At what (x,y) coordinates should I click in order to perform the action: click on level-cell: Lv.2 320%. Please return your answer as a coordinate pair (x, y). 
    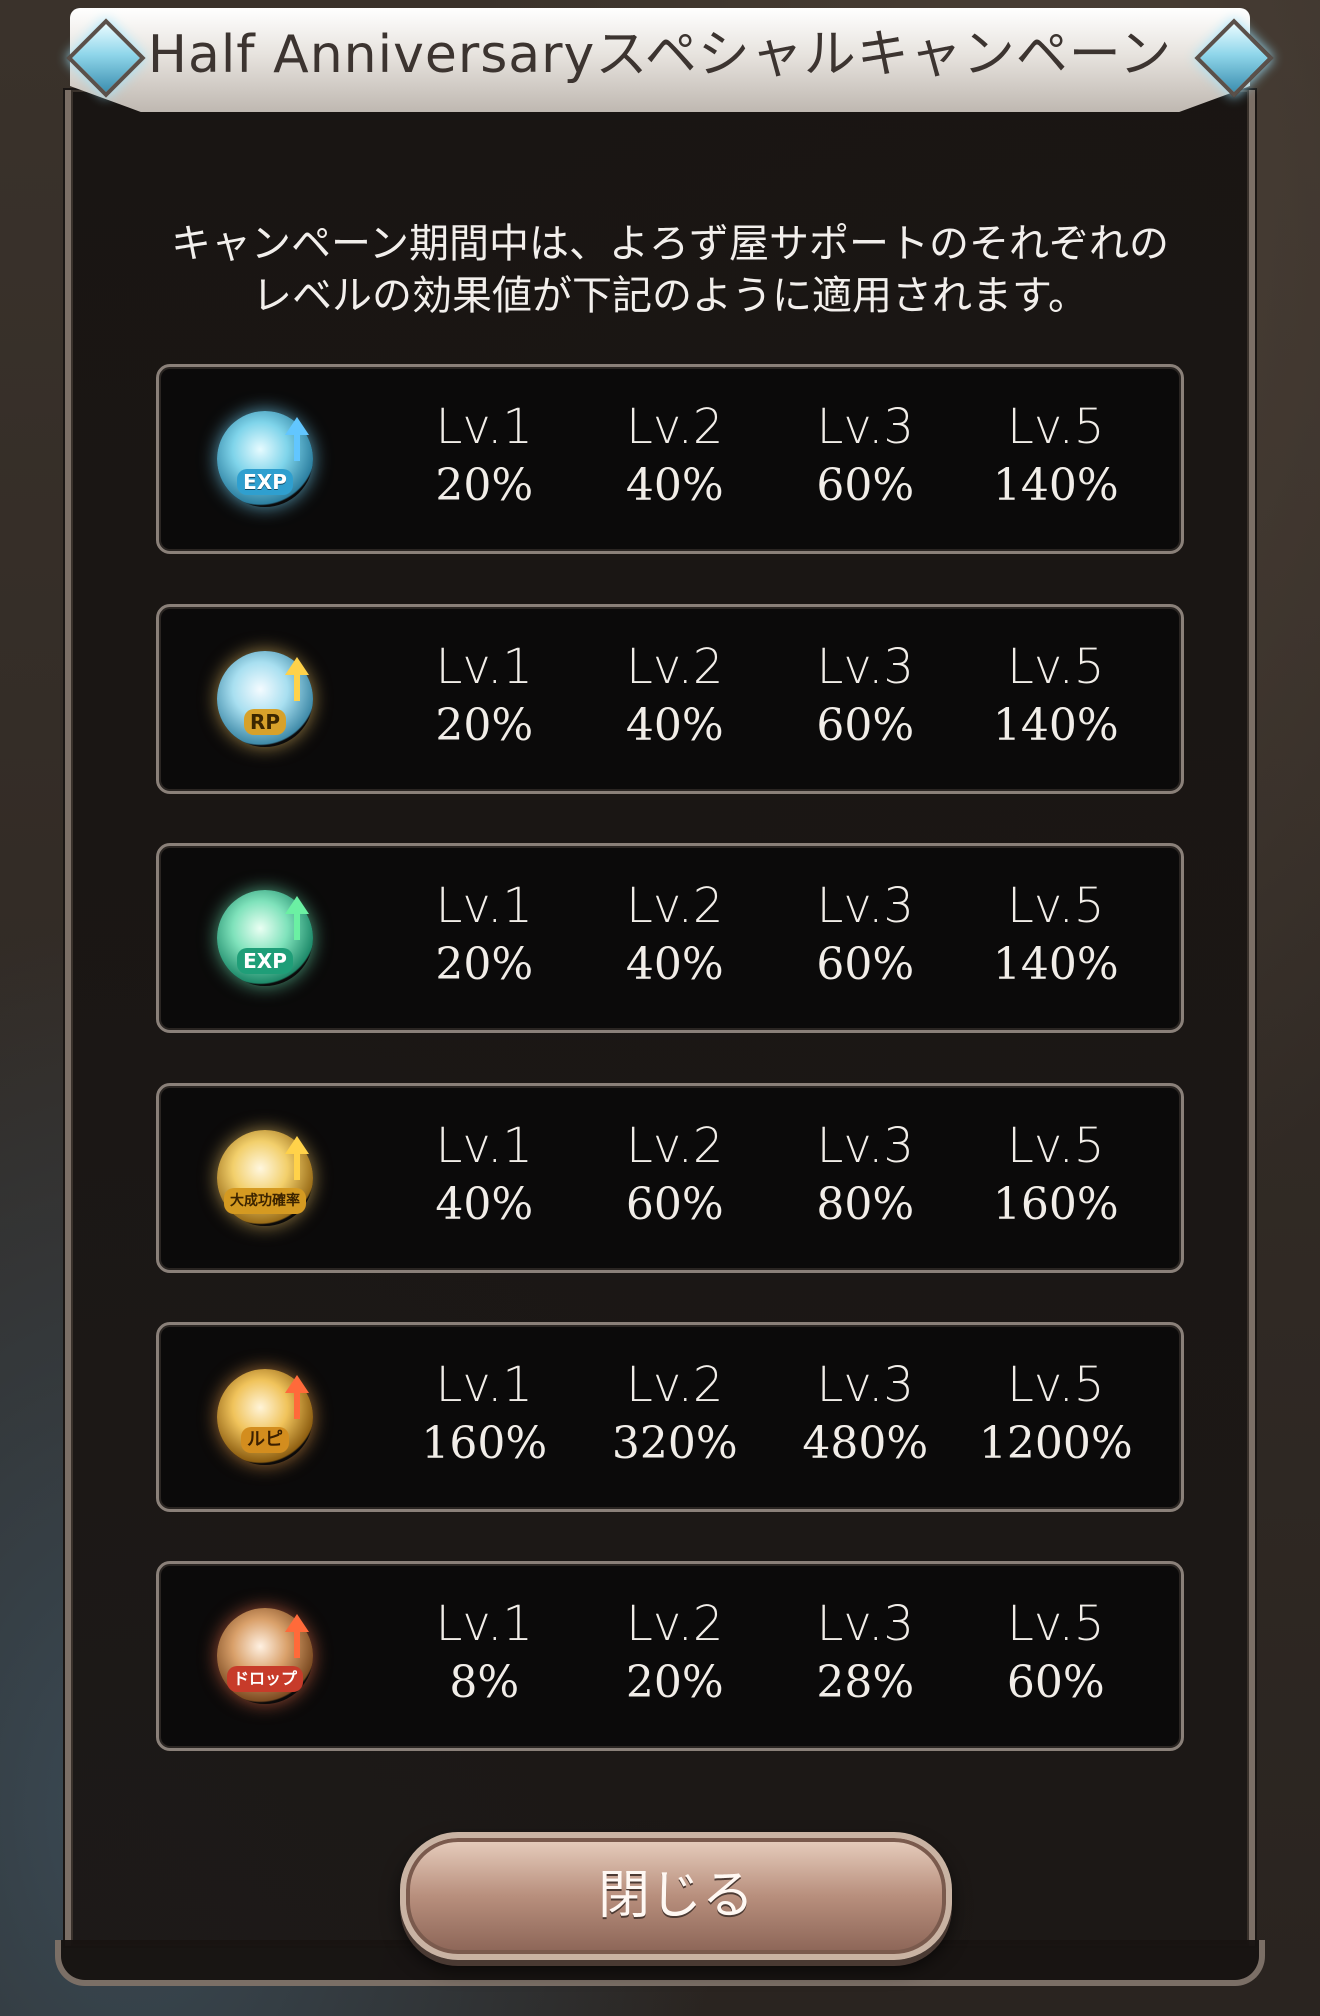
    Looking at the image, I should click on (674, 1413).